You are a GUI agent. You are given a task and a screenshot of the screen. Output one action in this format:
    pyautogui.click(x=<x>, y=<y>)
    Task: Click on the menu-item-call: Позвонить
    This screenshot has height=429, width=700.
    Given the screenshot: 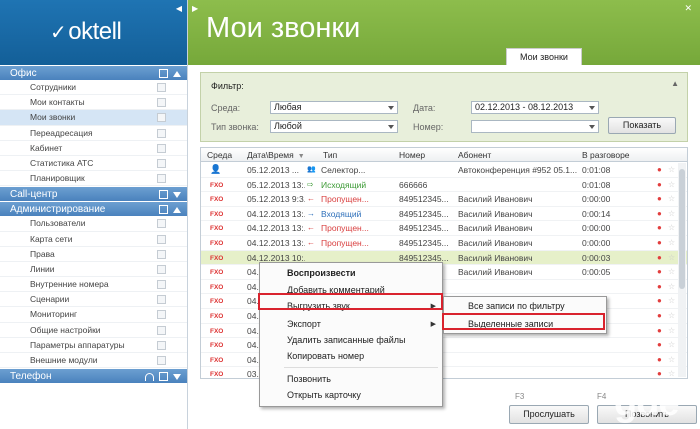 What is the action you would take?
    pyautogui.click(x=309, y=379)
    